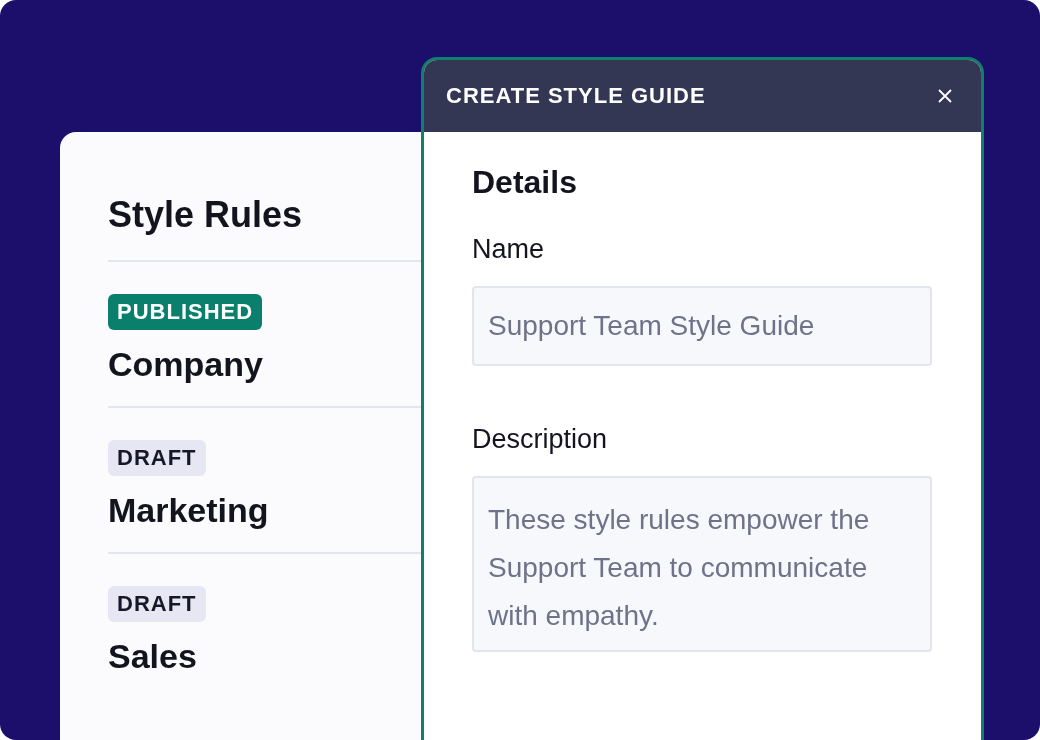 The image size is (1040, 740). Describe the element at coordinates (152, 656) in the screenshot. I see `rule-name: Sales` at that location.